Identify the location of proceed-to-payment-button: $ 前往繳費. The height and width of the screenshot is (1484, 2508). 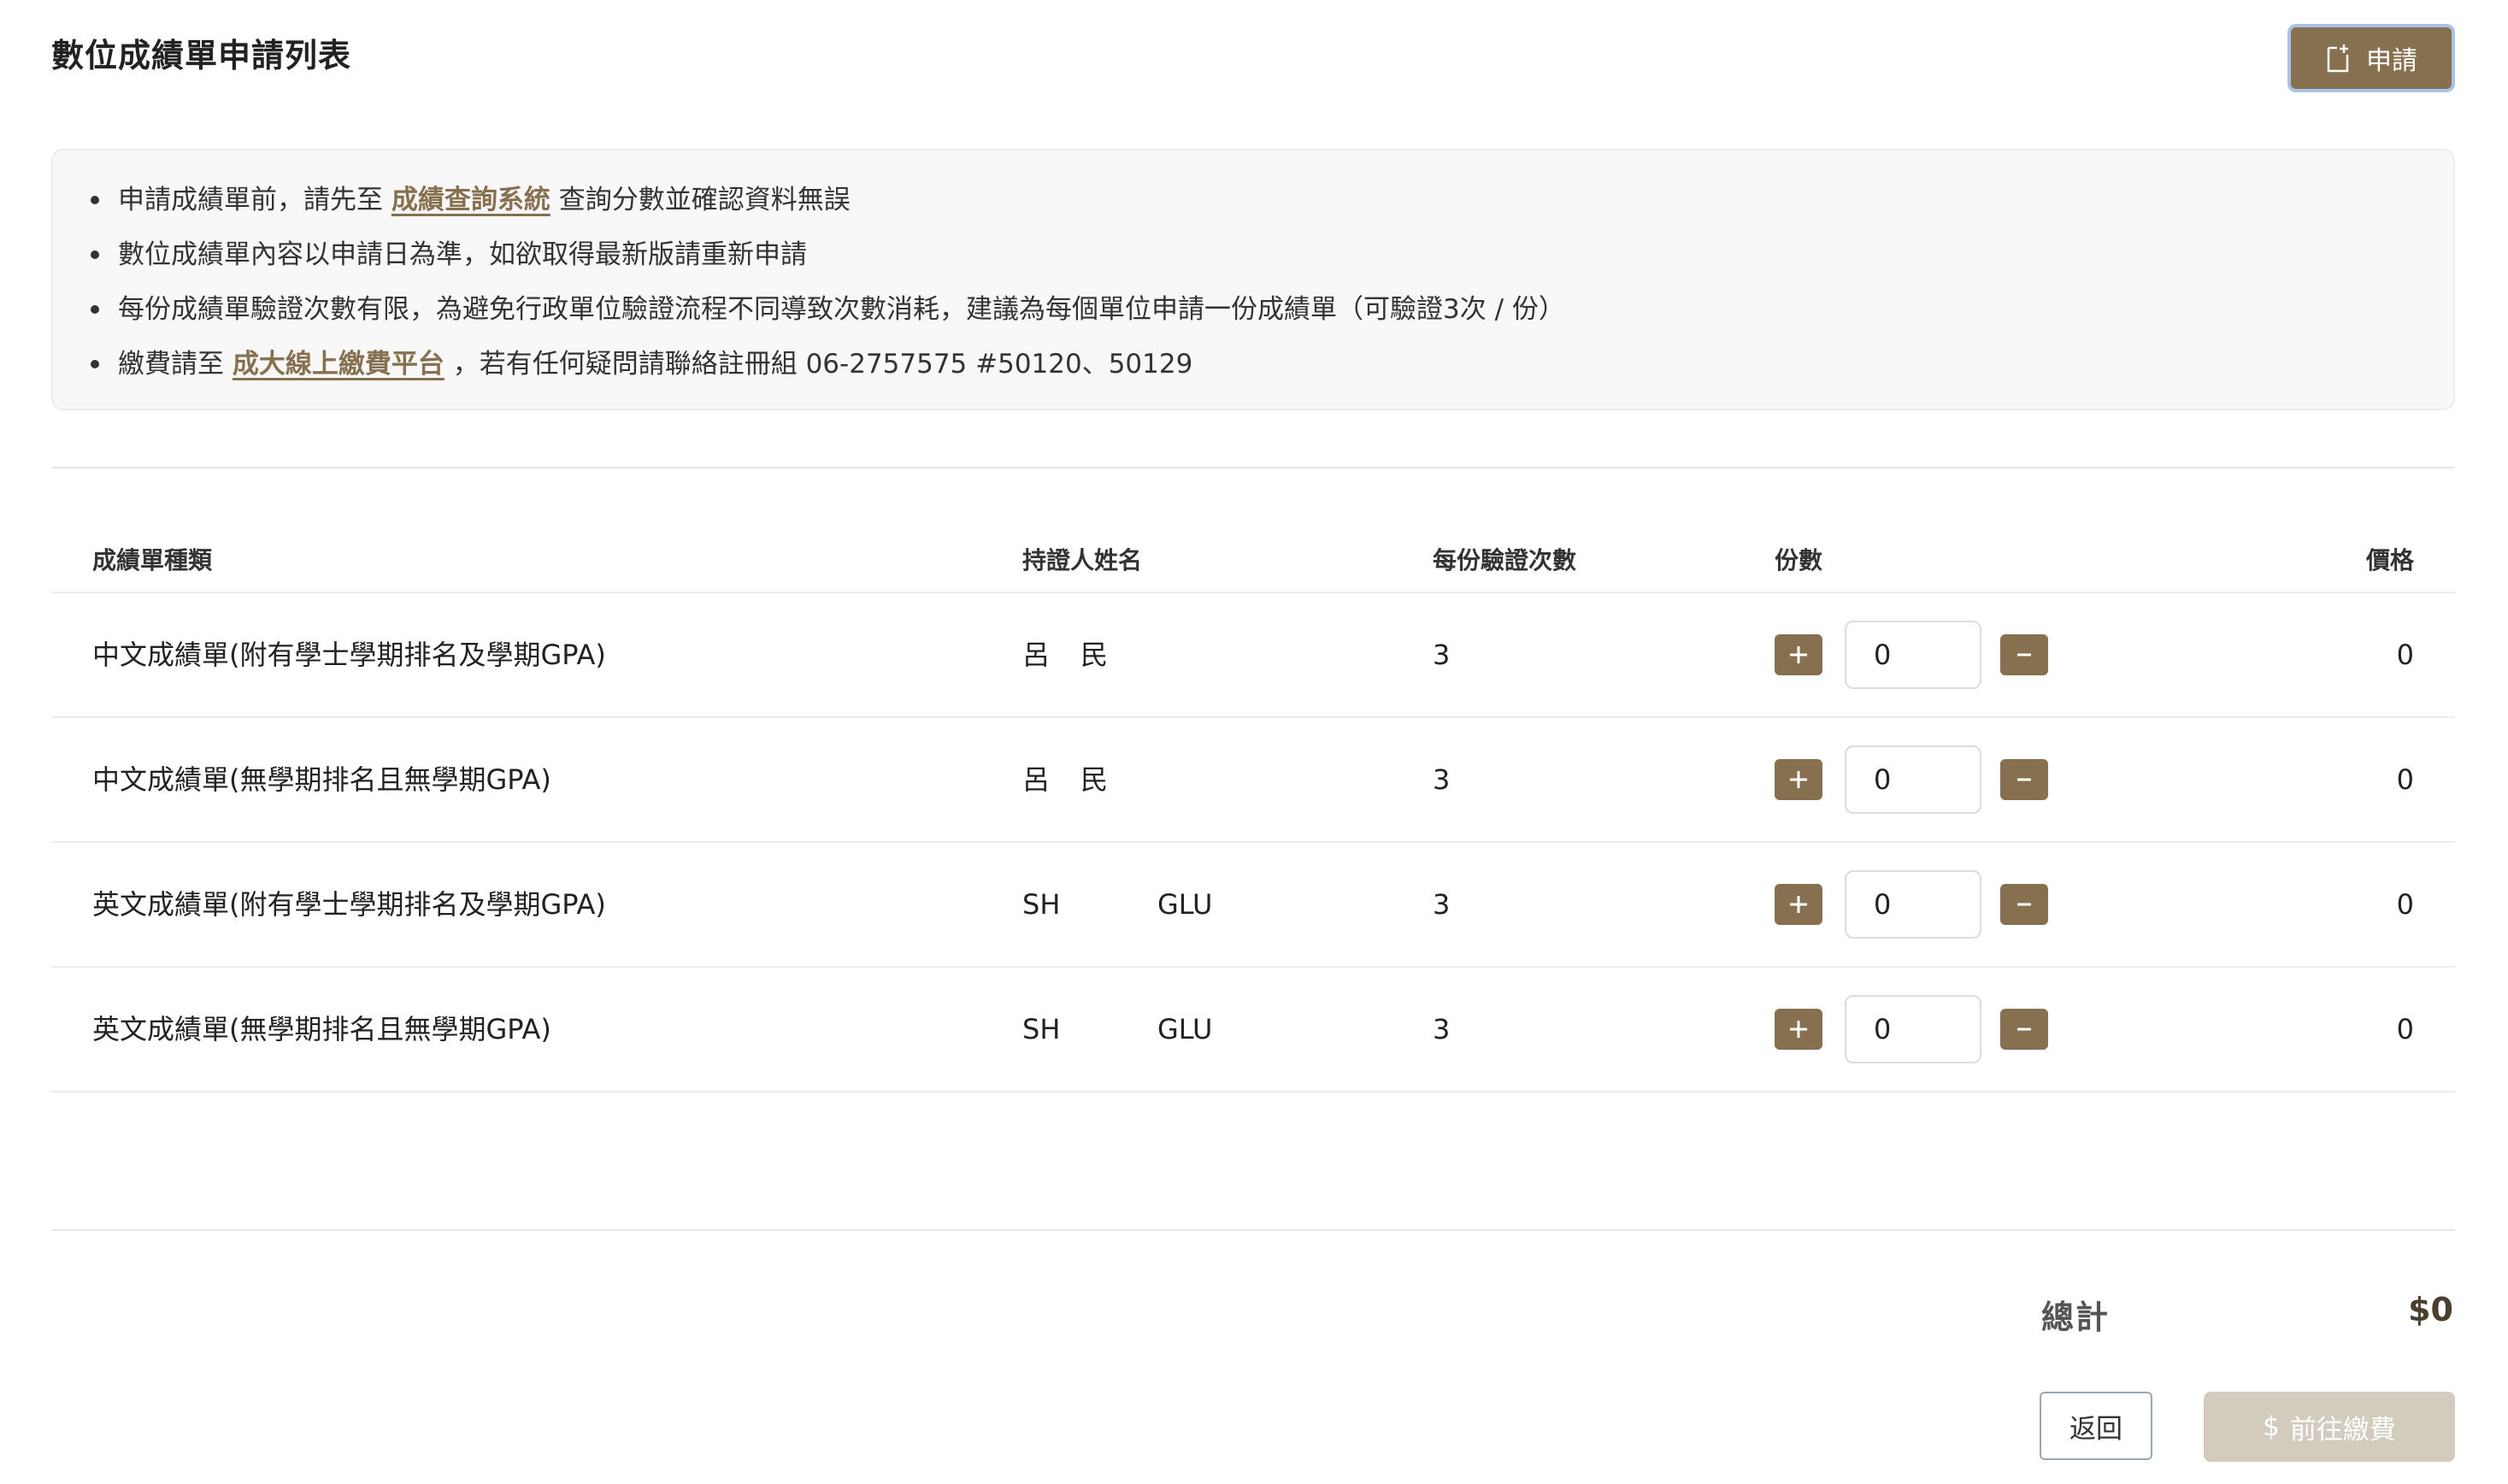
(2329, 1427).